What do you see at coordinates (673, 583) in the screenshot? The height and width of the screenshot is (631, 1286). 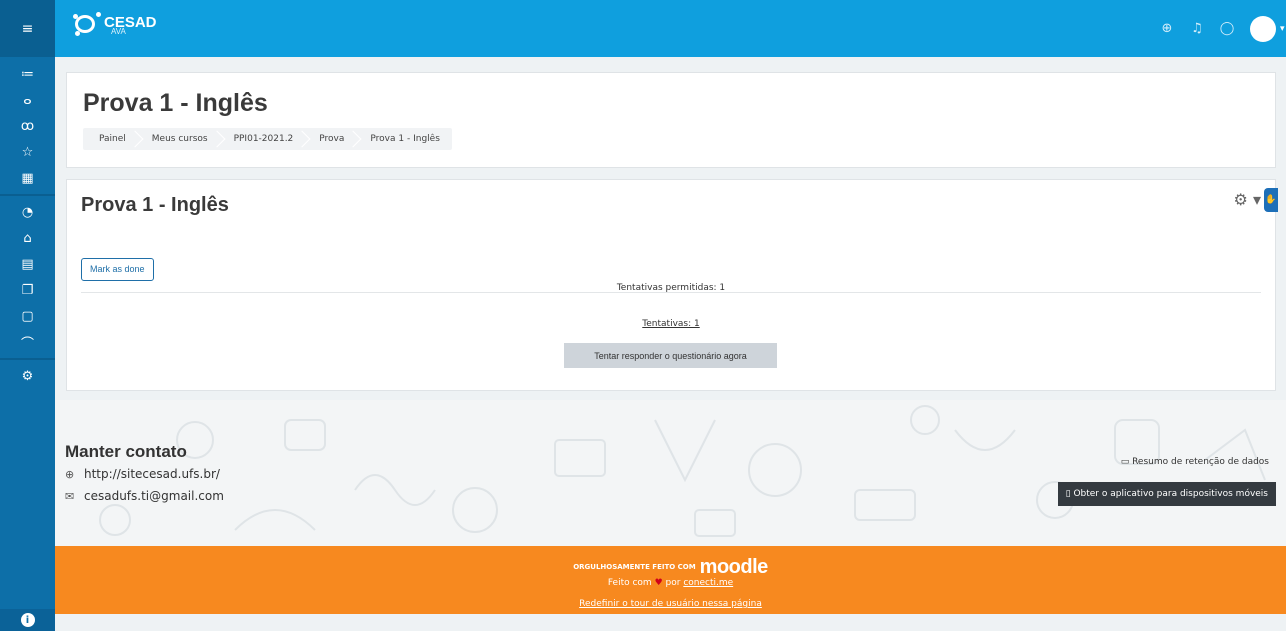 I see `made-by-mid: por` at bounding box center [673, 583].